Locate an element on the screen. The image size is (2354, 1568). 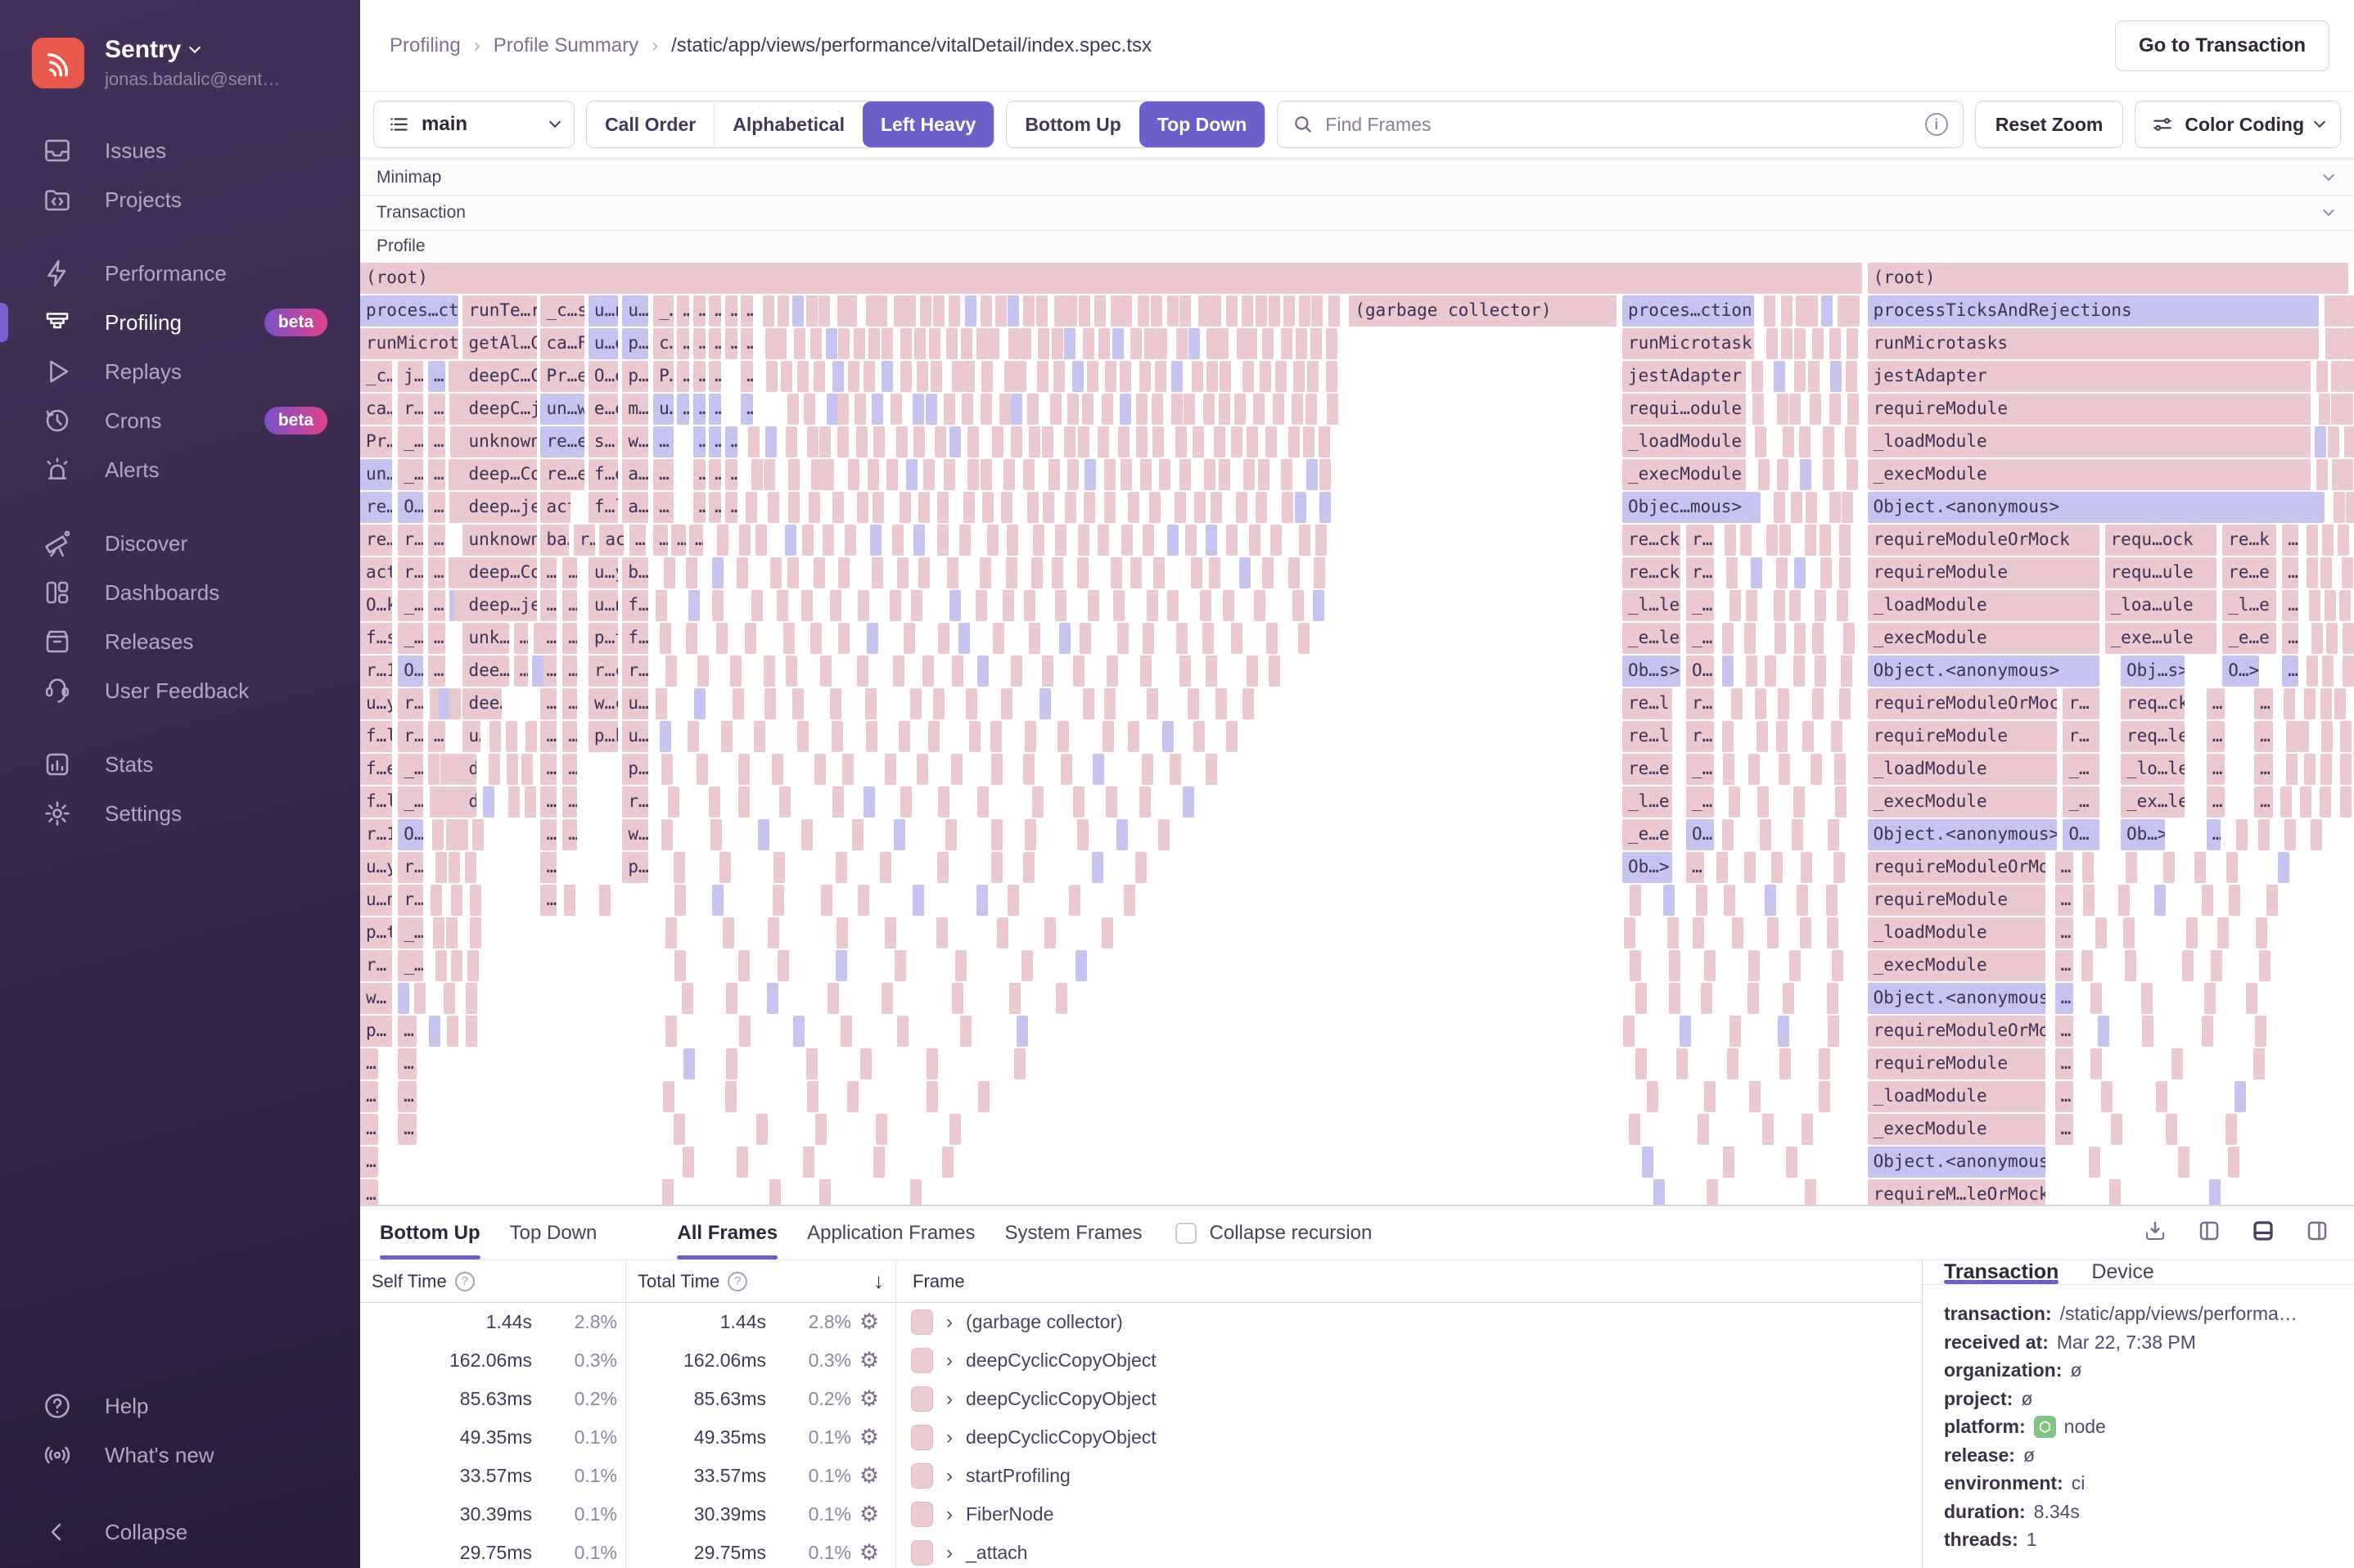
sidebar-item-releases: Releases is located at coordinates (180, 641).